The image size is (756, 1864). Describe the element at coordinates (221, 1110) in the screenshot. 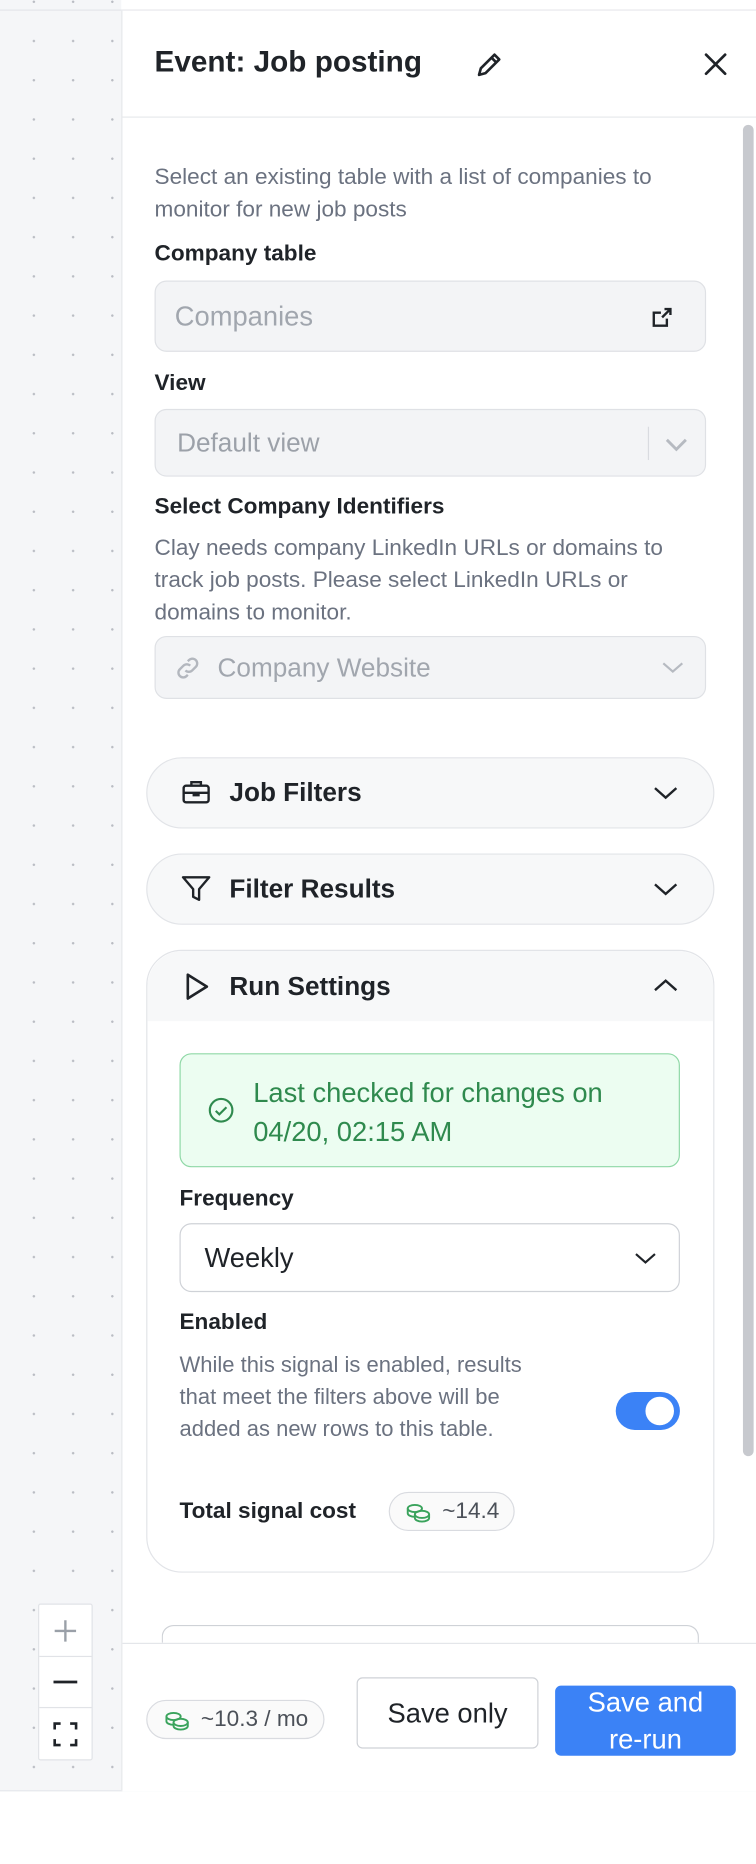

I see `check-circle-icon` at that location.